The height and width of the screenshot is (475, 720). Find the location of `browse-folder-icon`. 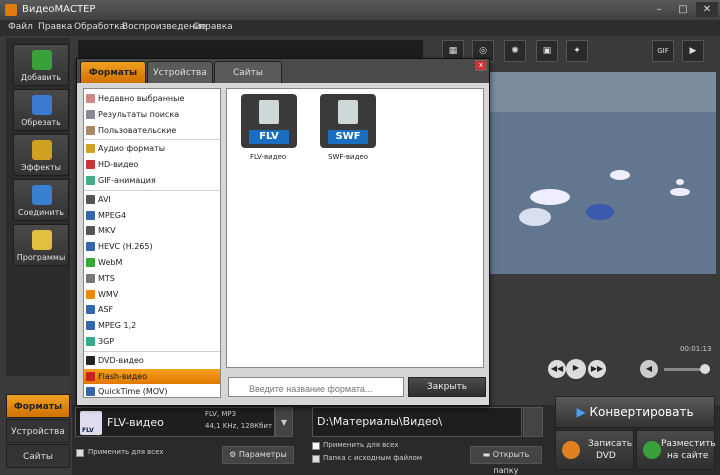

browse-folder-icon is located at coordinates (533, 422).